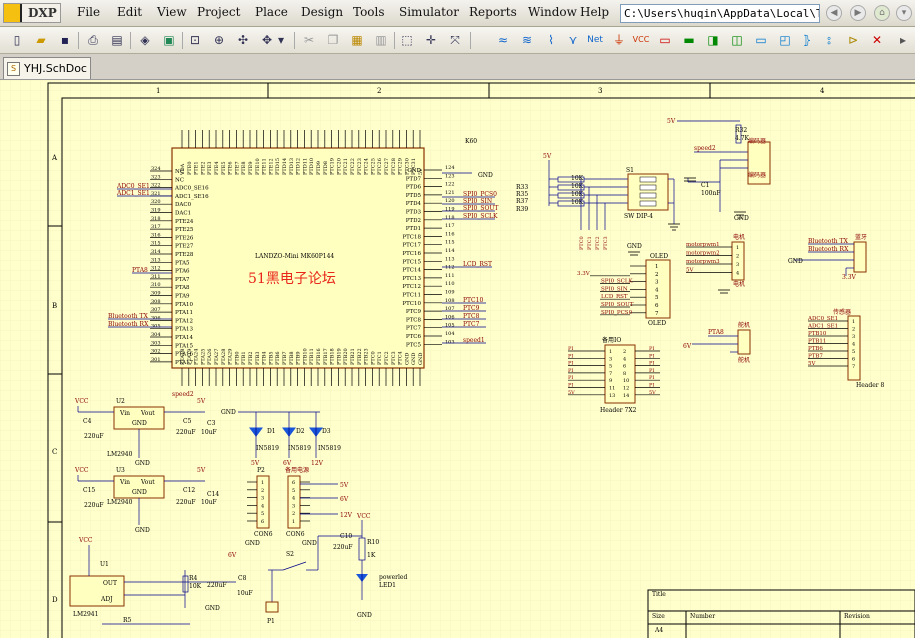 Image resolution: width=915 pixels, height=638 pixels. What do you see at coordinates (172, 12) in the screenshot?
I see `menu-view: View` at bounding box center [172, 12].